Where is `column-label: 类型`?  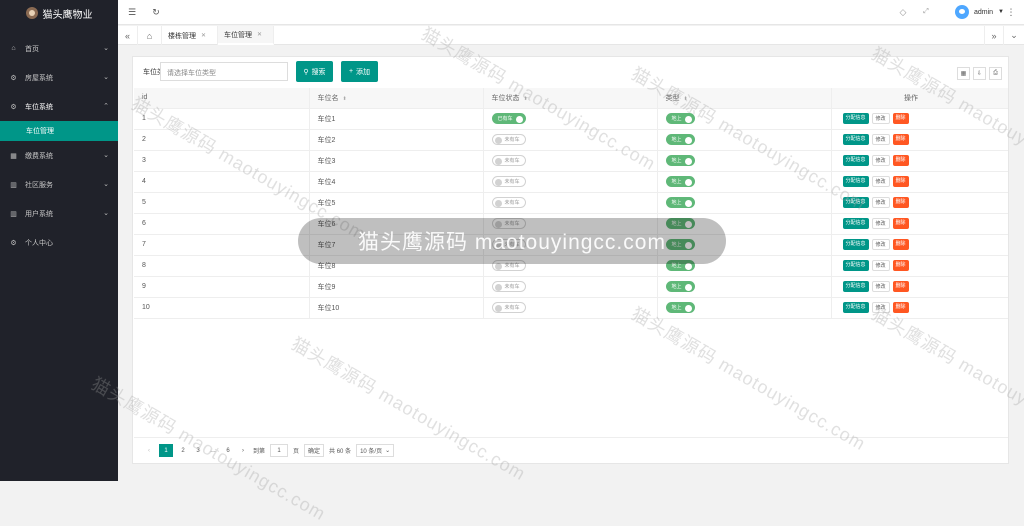
column-label: 类型 is located at coordinates (672, 98).